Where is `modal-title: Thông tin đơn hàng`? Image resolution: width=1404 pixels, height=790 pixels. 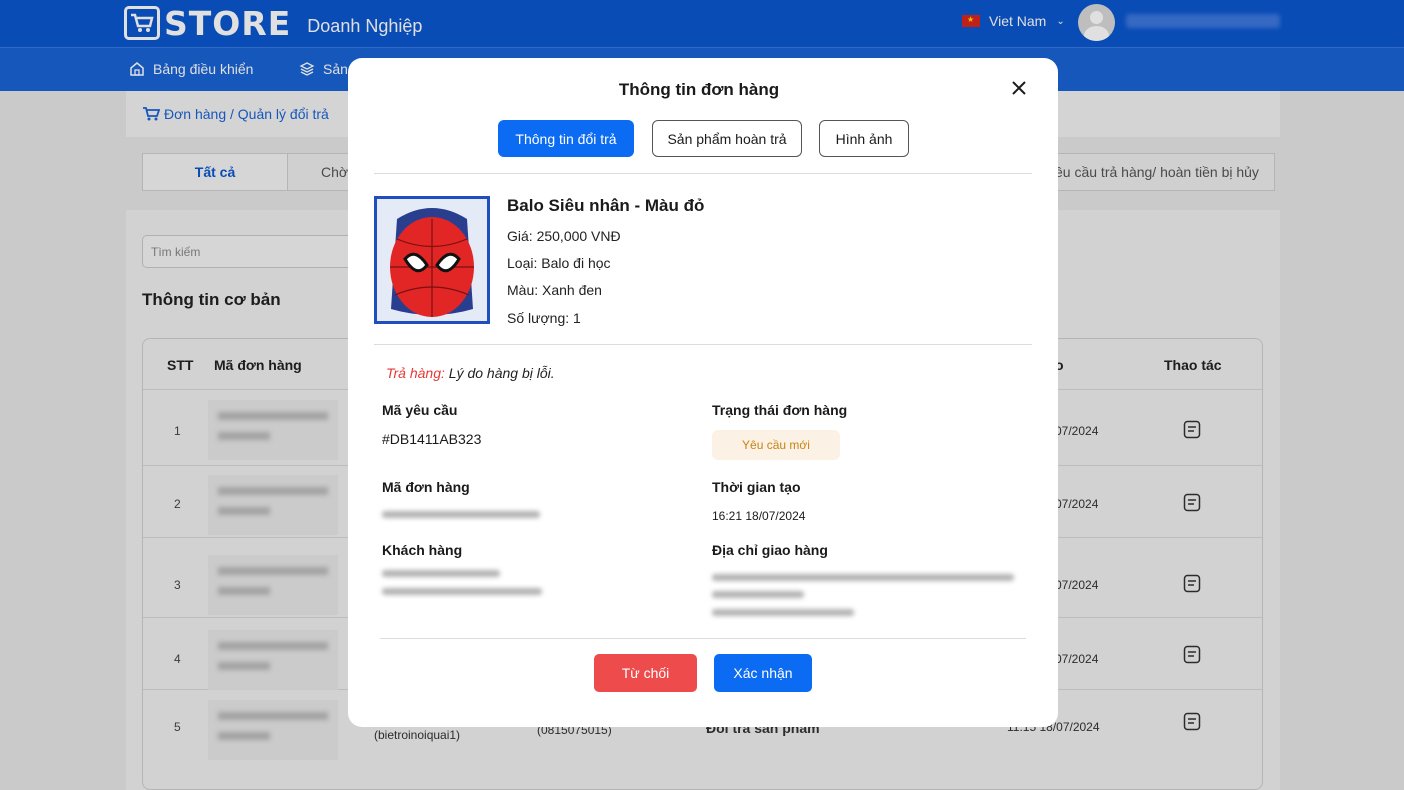
modal-title: Thông tin đơn hàng is located at coordinates (699, 89).